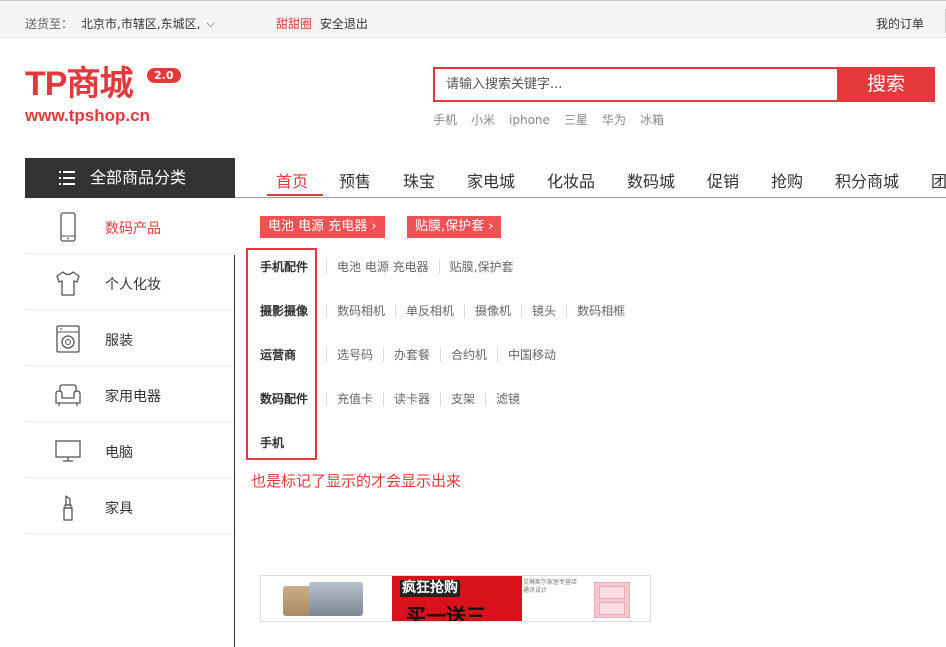 The image size is (946, 647). I want to click on hot-word: 手机, so click(445, 120).